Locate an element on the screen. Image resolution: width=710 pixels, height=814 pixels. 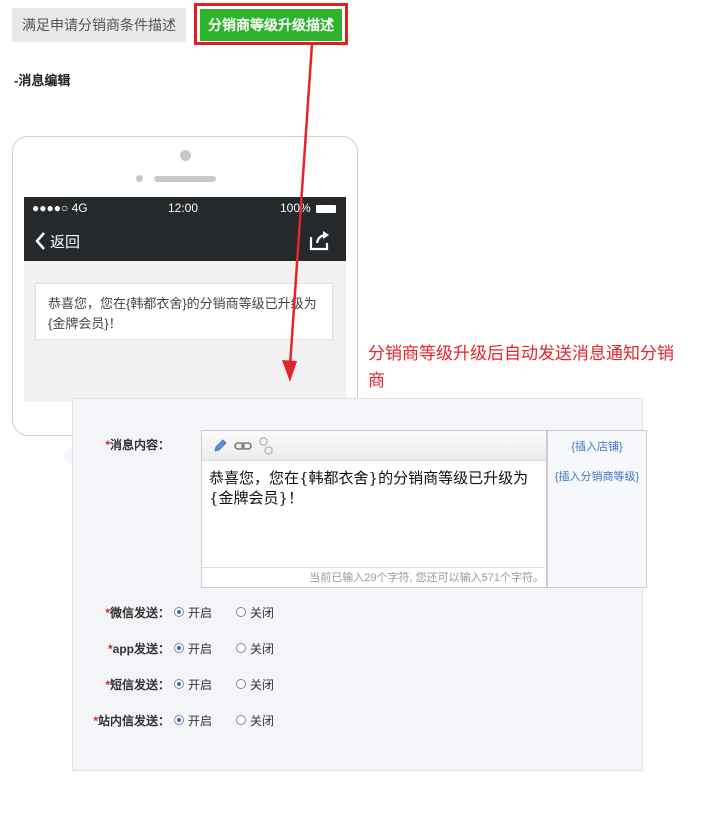
editor-toolbar is located at coordinates (374, 446).